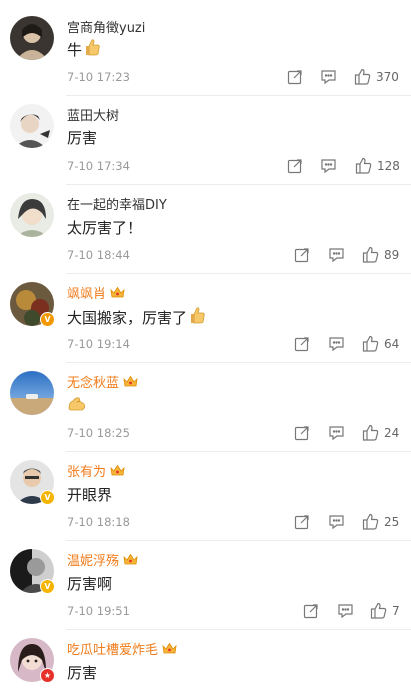 Image resolution: width=411 pixels, height=695 pixels. Describe the element at coordinates (84, 49) in the screenshot. I see `comment-text: 牛` at that location.